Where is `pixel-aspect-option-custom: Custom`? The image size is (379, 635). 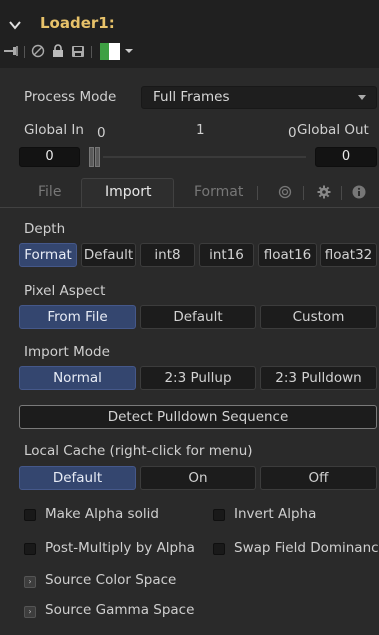 pixel-aspect-option-custom: Custom is located at coordinates (318, 317).